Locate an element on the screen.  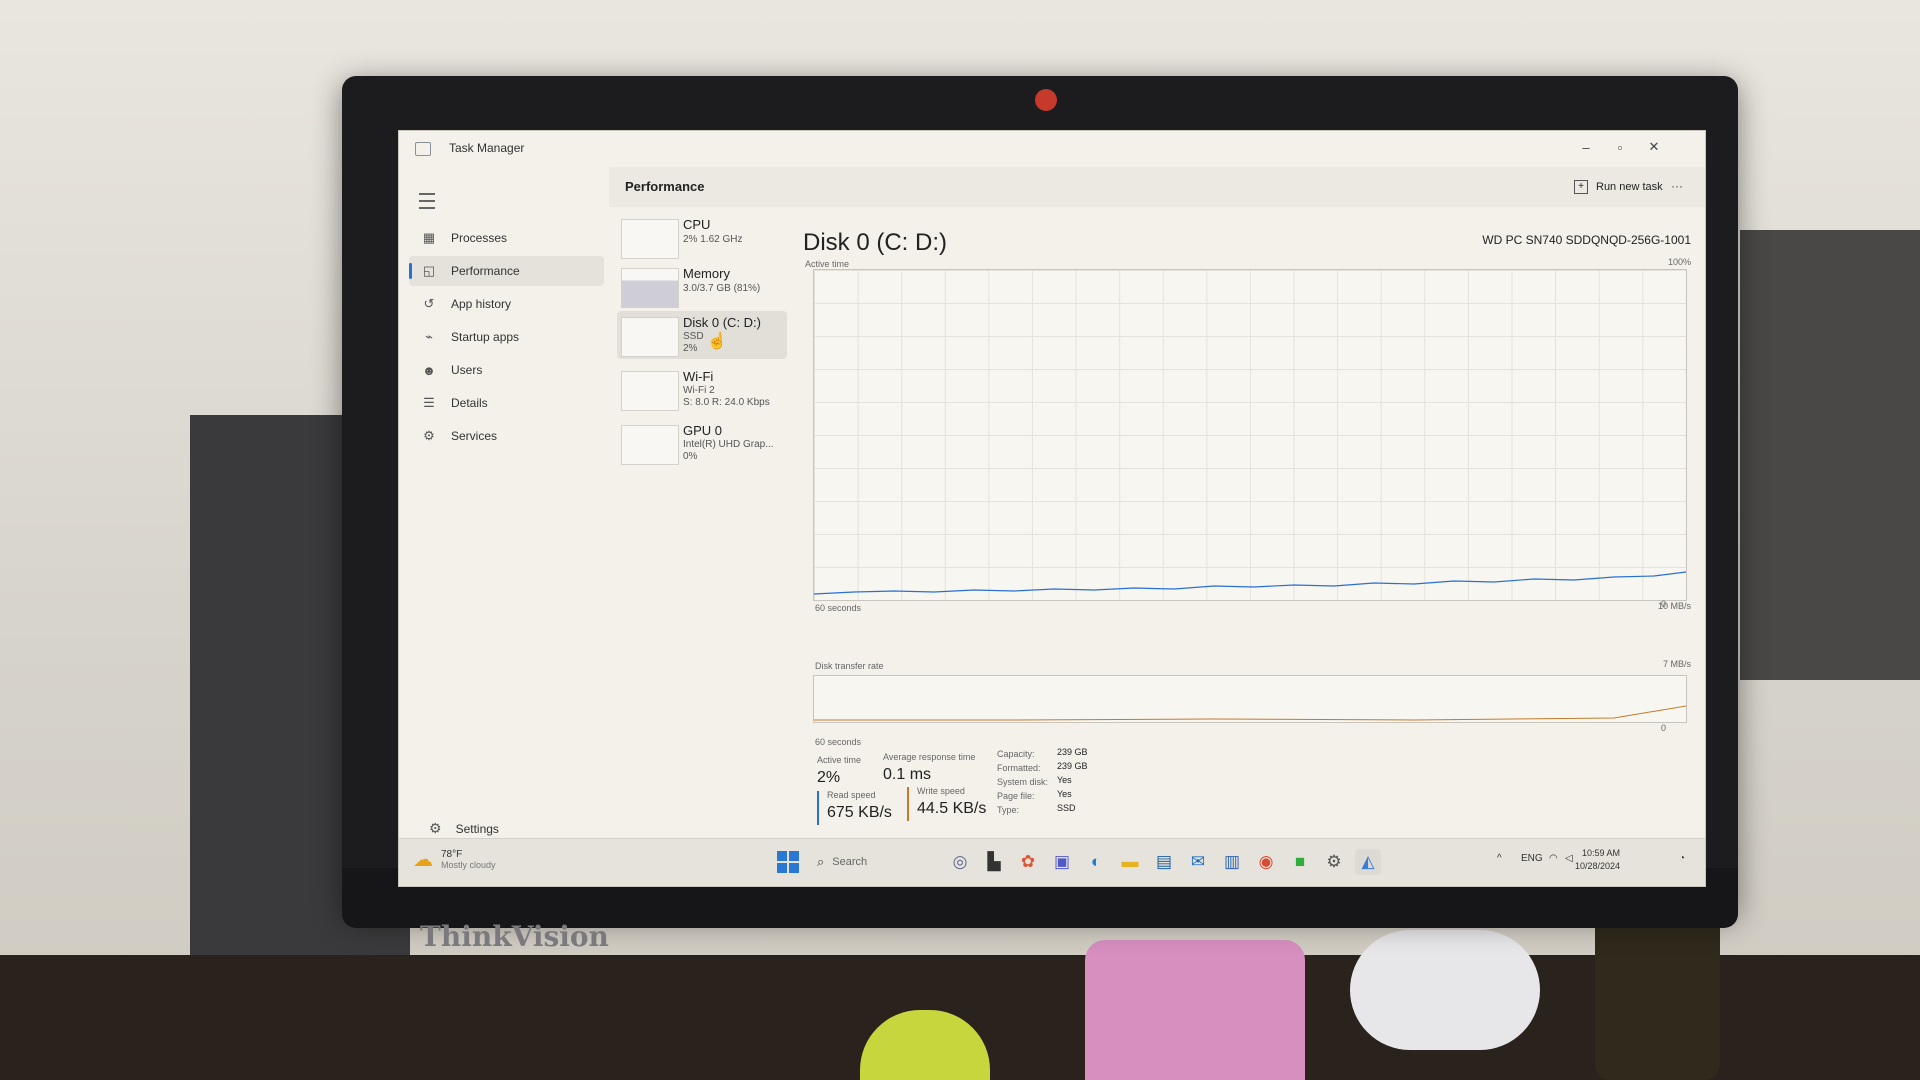
resource-name: CPU is located at coordinates (697, 224).